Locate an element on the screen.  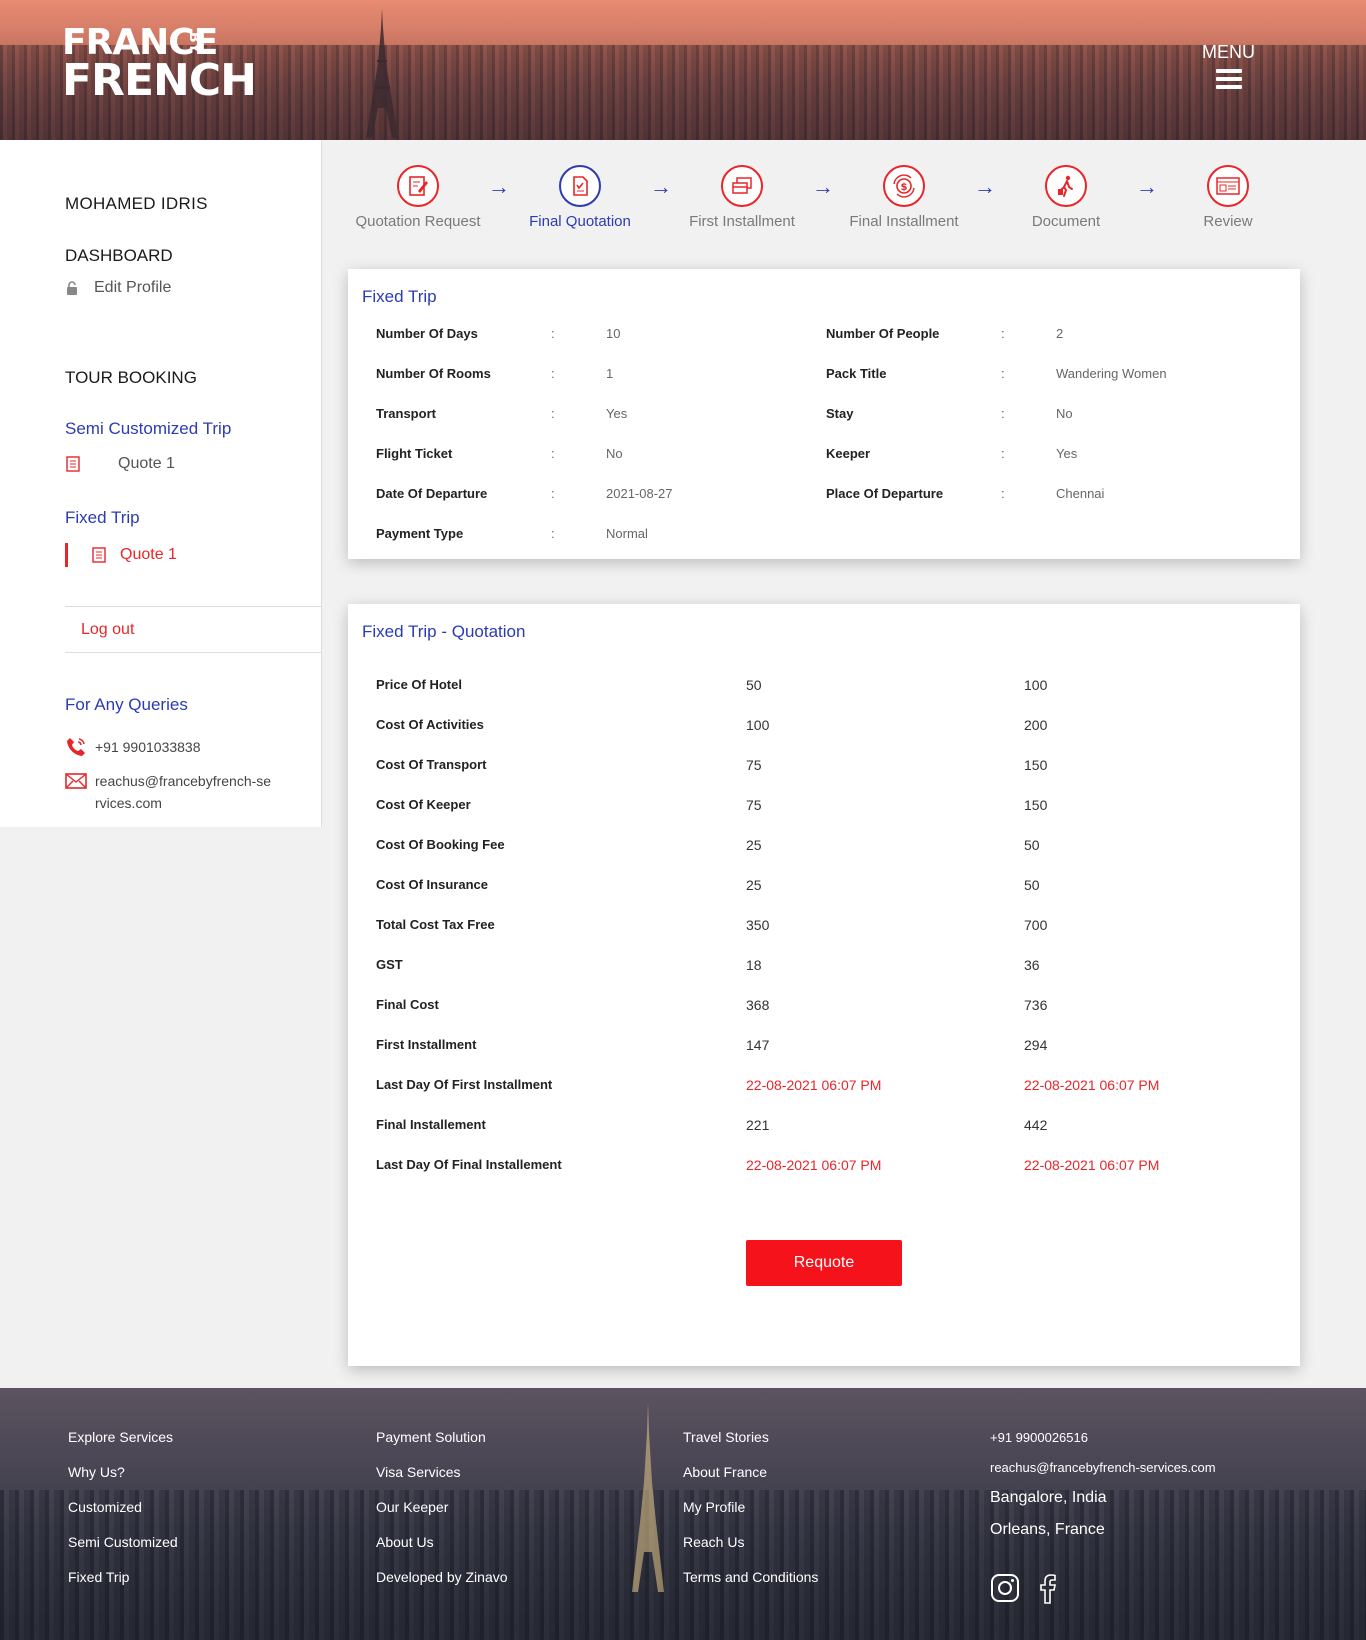
detail-value: Chennai is located at coordinates (1080, 493).